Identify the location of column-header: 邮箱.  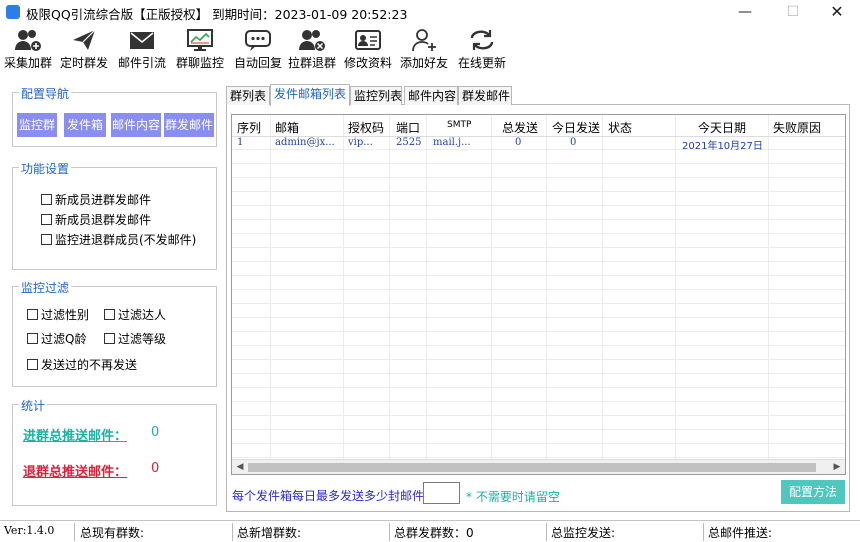
(287, 127).